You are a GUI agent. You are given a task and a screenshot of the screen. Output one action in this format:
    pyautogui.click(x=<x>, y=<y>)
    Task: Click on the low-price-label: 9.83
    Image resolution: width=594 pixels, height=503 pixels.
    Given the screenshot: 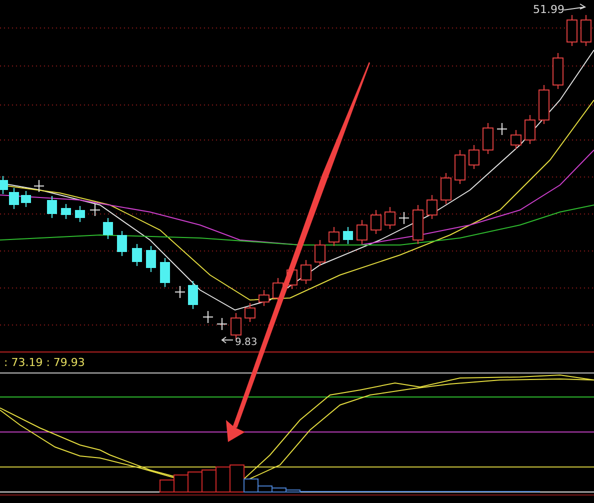 What is the action you would take?
    pyautogui.click(x=246, y=342)
    